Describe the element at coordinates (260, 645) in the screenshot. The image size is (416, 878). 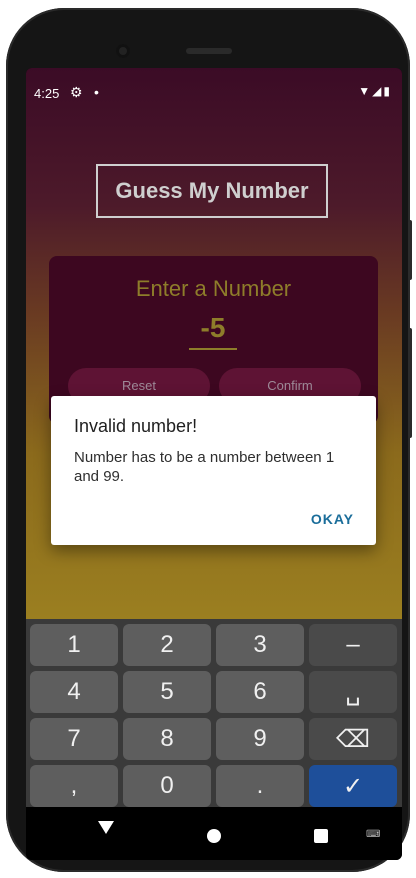
I see `key-3: 3` at that location.